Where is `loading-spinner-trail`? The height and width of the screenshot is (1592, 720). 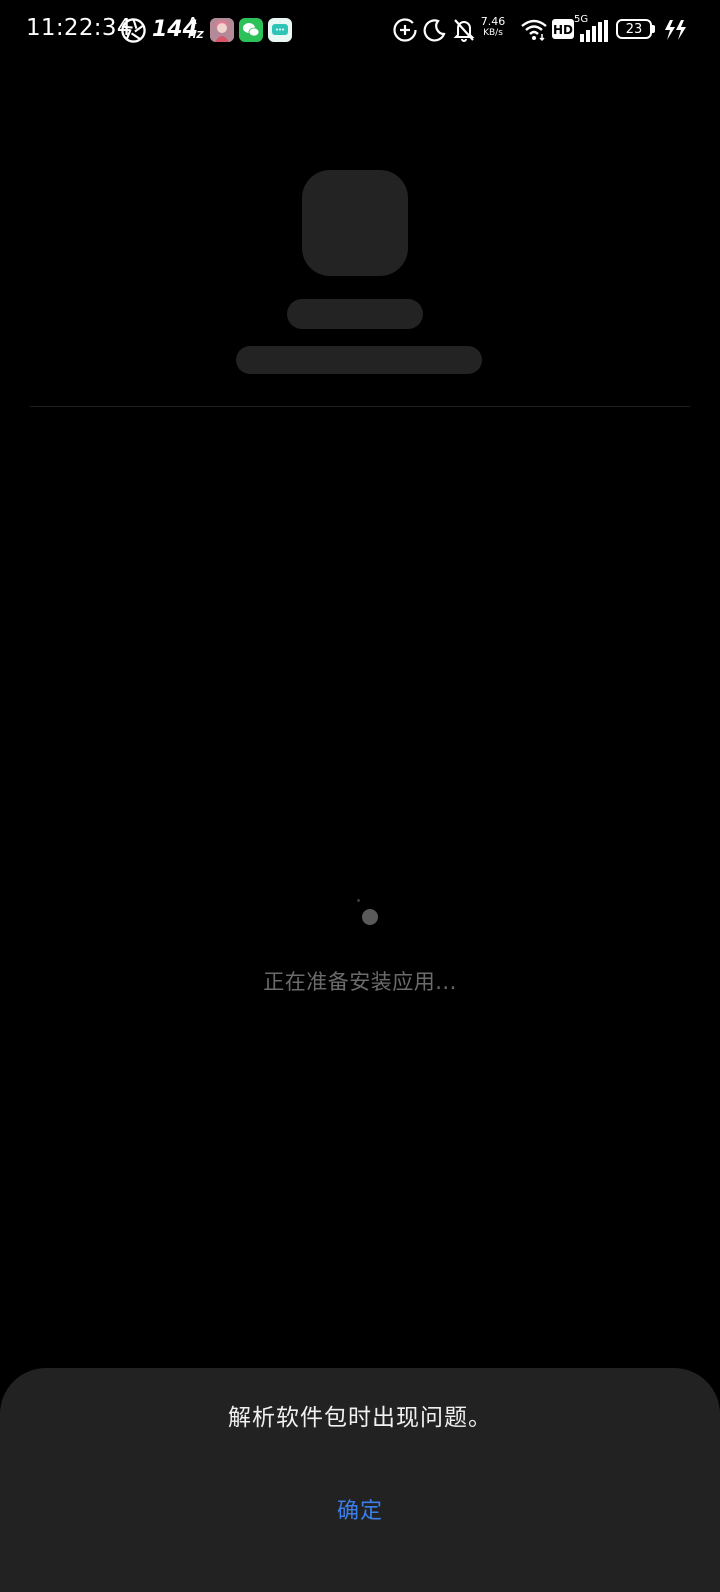
loading-spinner-trail is located at coordinates (358, 900).